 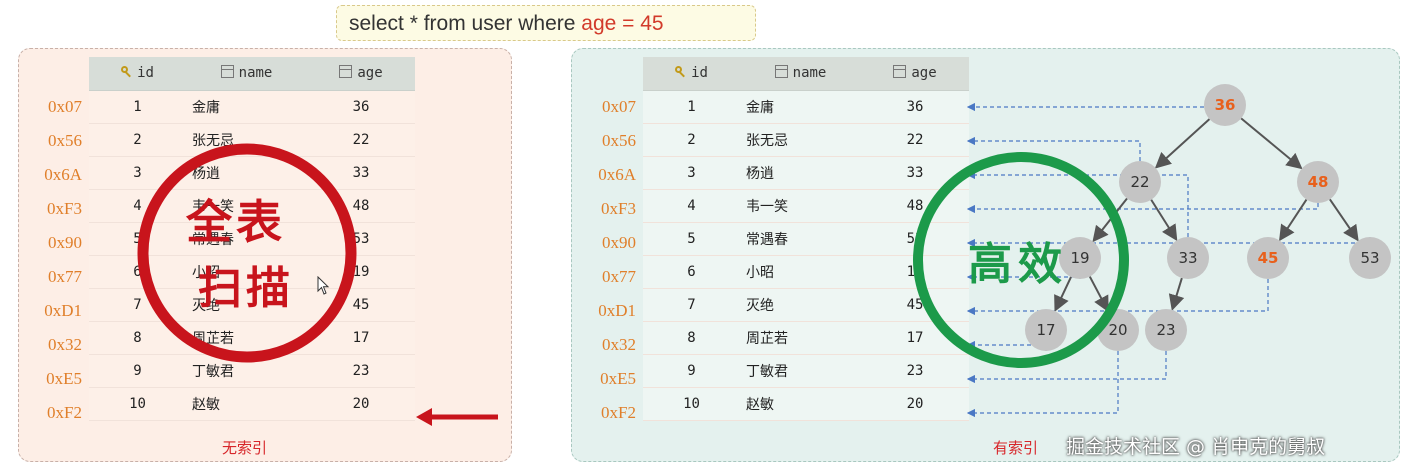 I want to click on tree-node-label: 23, so click(x=1165, y=330).